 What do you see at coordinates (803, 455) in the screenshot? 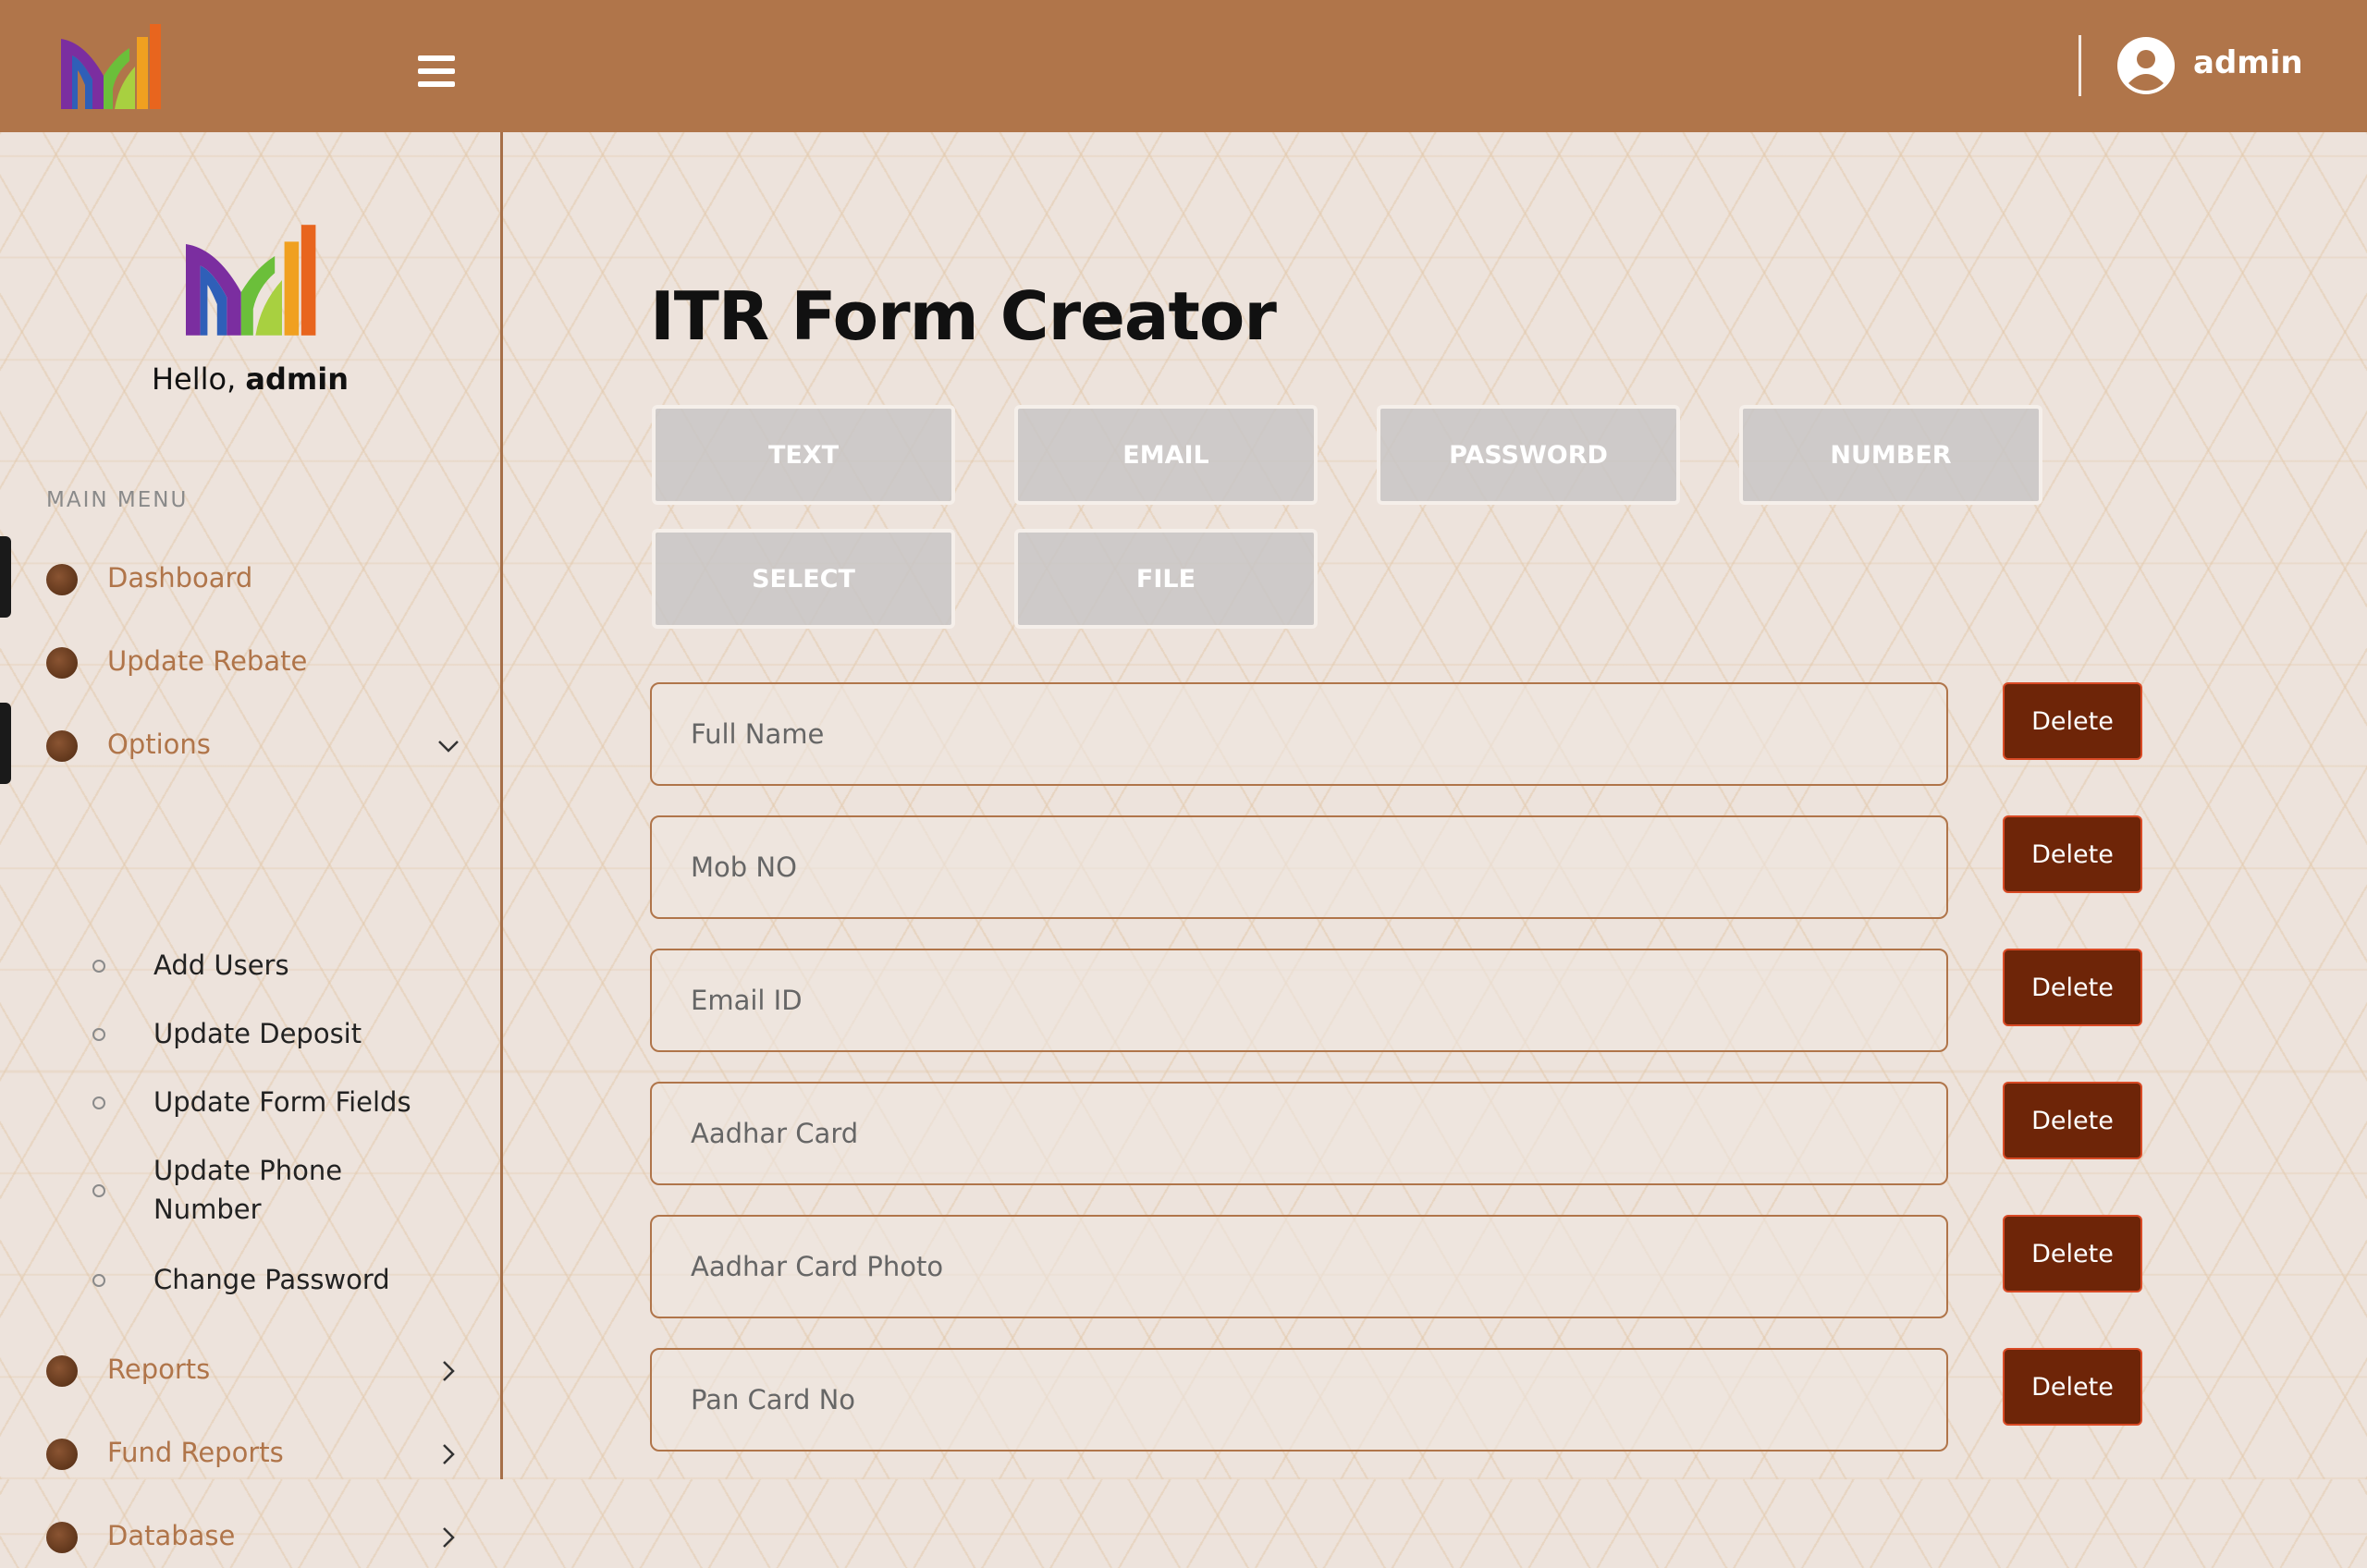
I see `add-text-field-button: TEXT` at bounding box center [803, 455].